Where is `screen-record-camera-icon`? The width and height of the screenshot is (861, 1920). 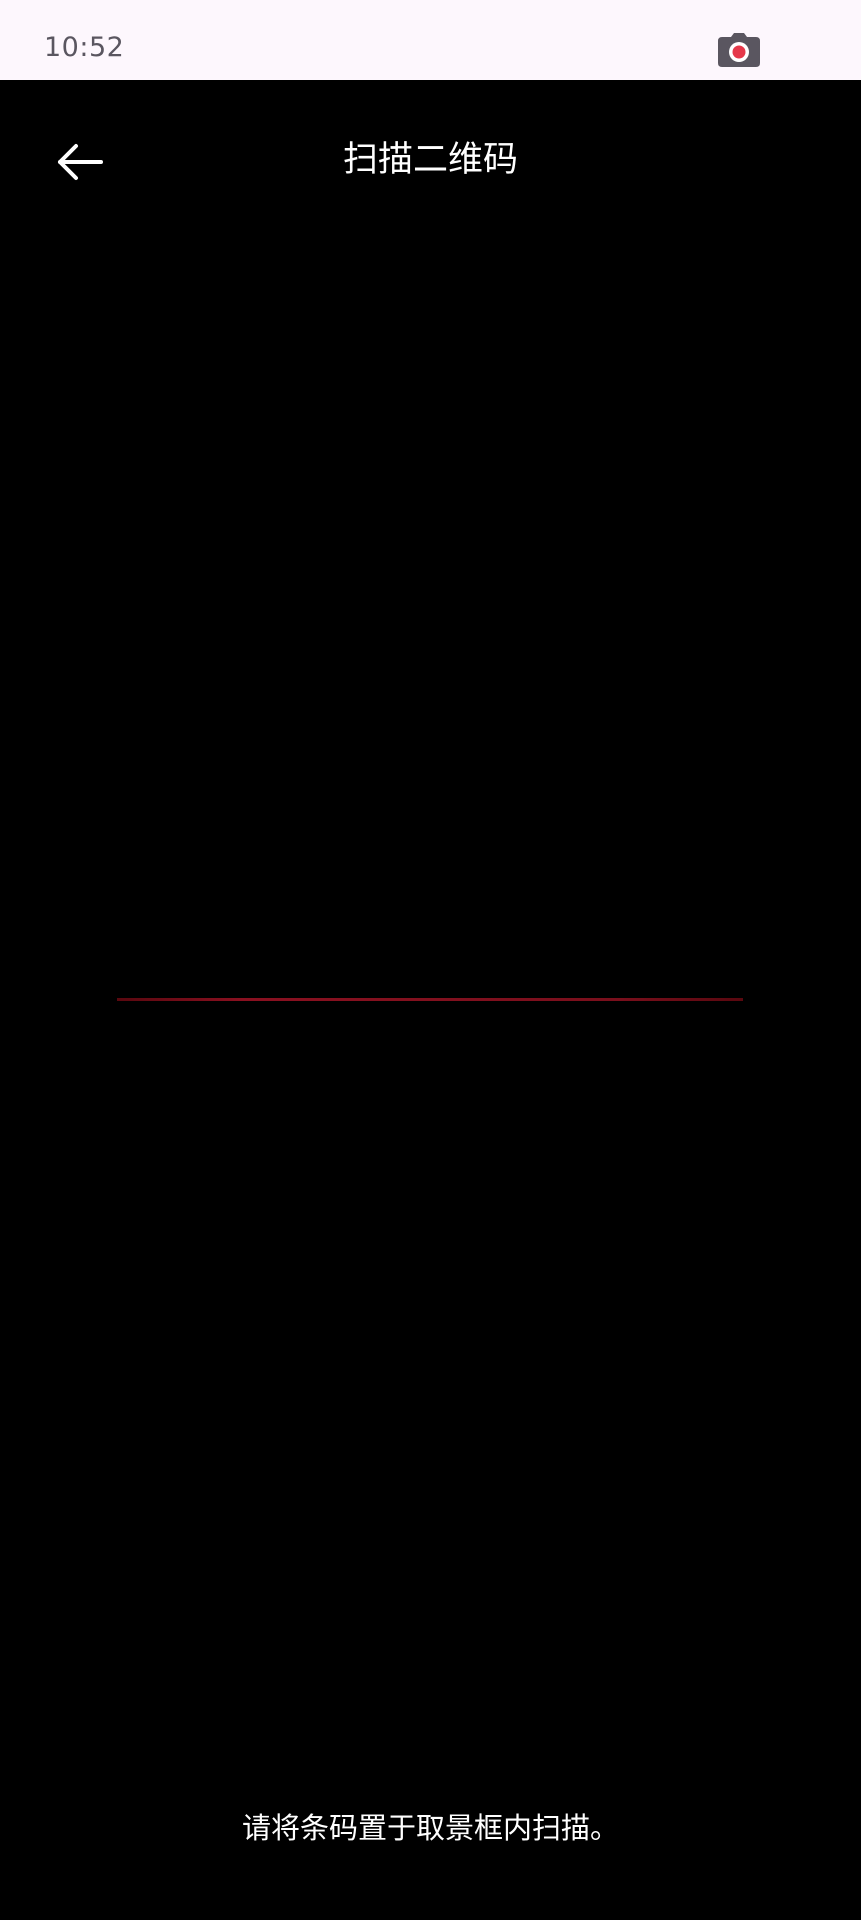
screen-record-camera-icon is located at coordinates (739, 50).